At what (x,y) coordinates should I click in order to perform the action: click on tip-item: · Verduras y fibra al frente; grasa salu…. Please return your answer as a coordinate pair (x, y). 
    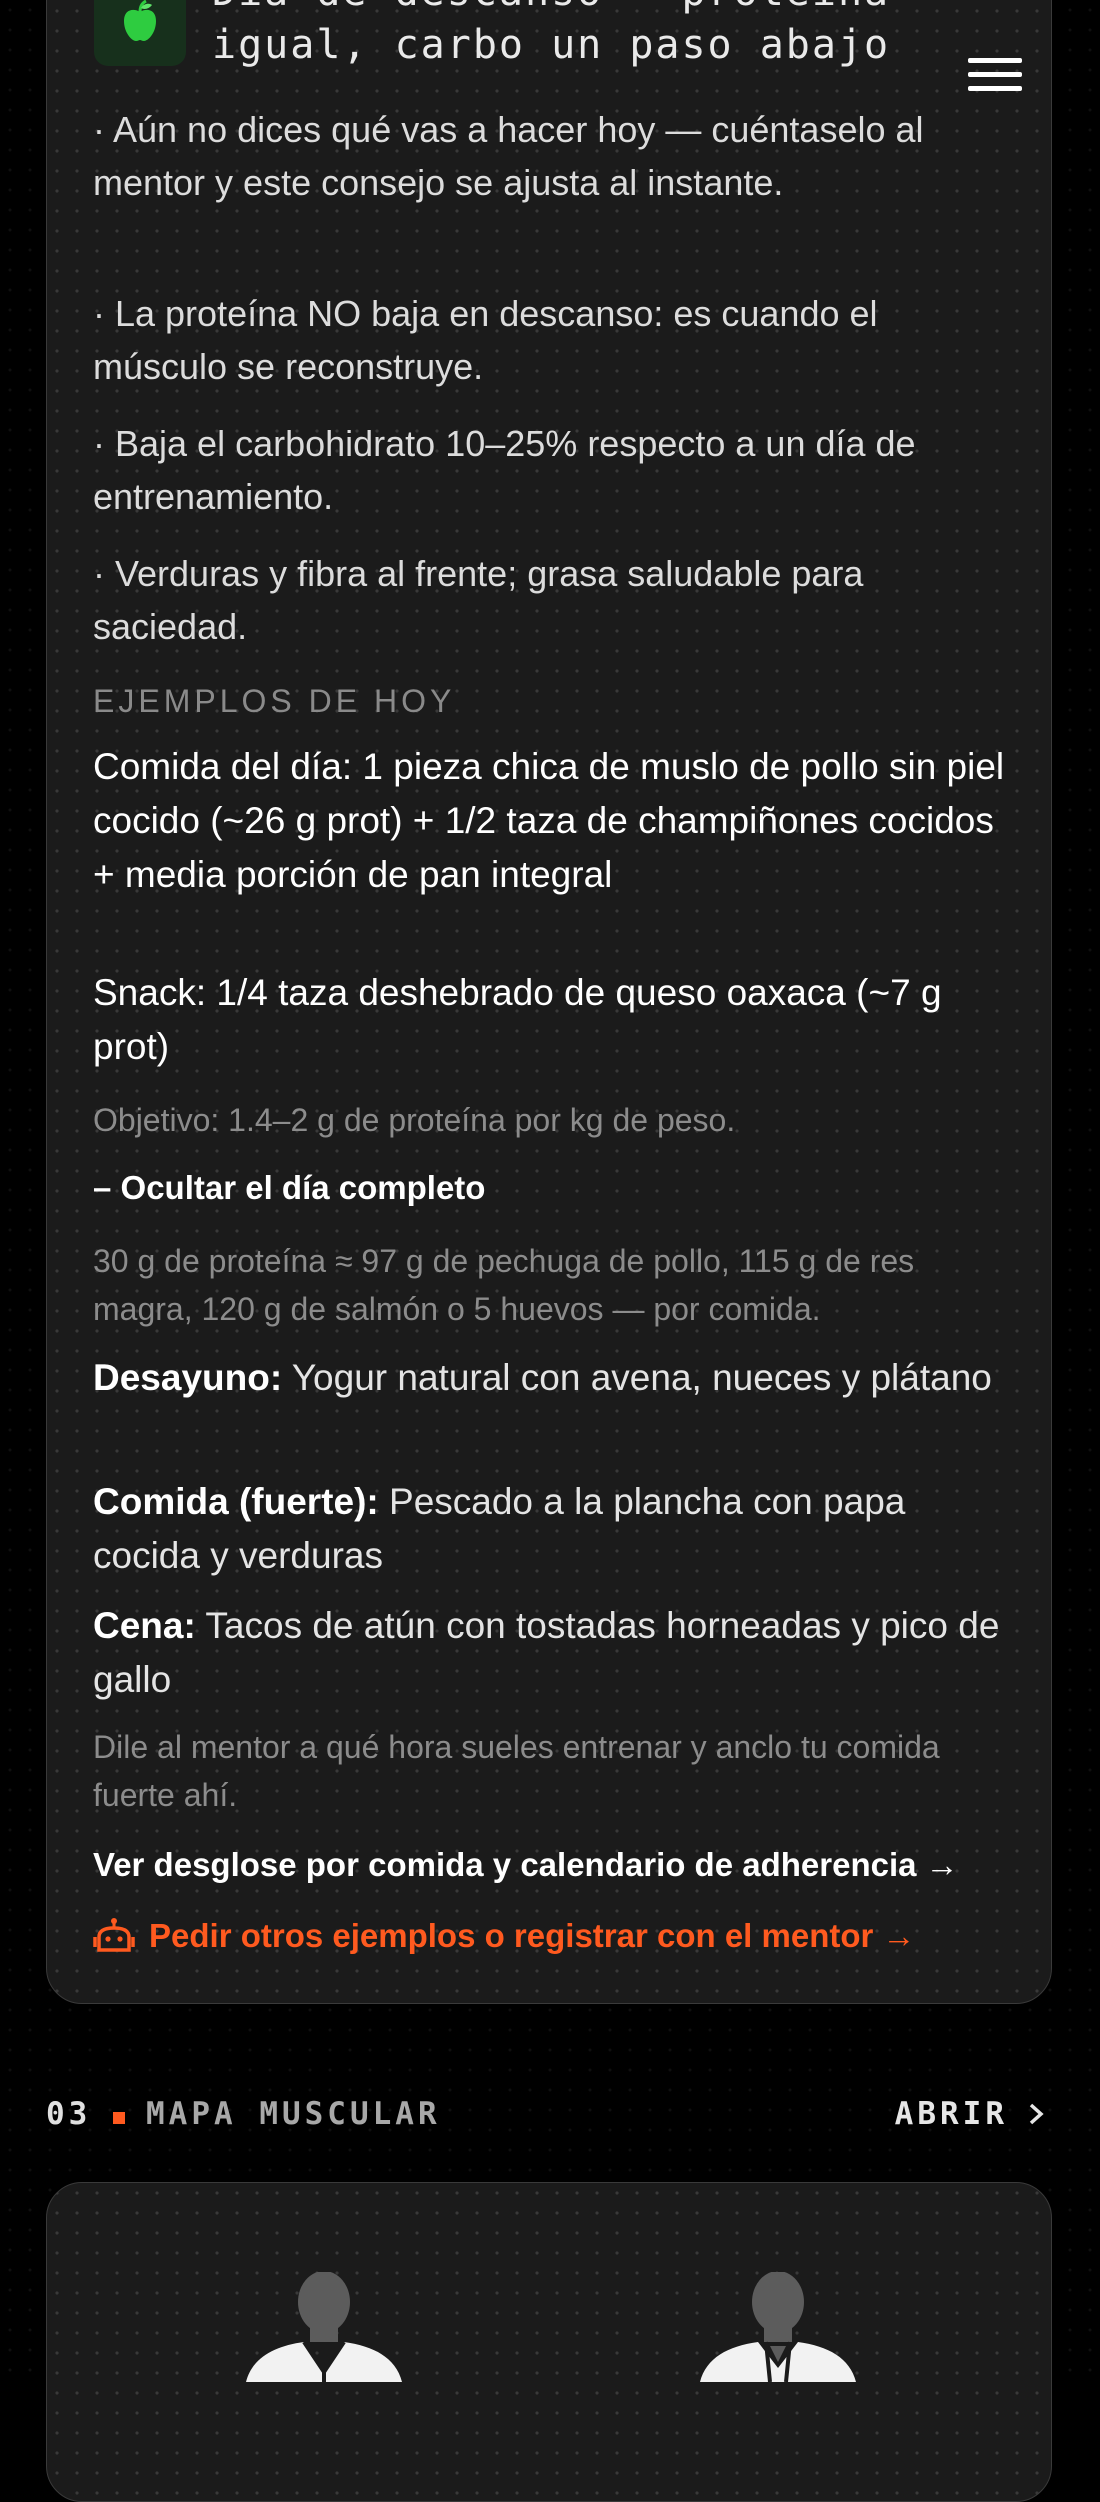
    Looking at the image, I should click on (478, 600).